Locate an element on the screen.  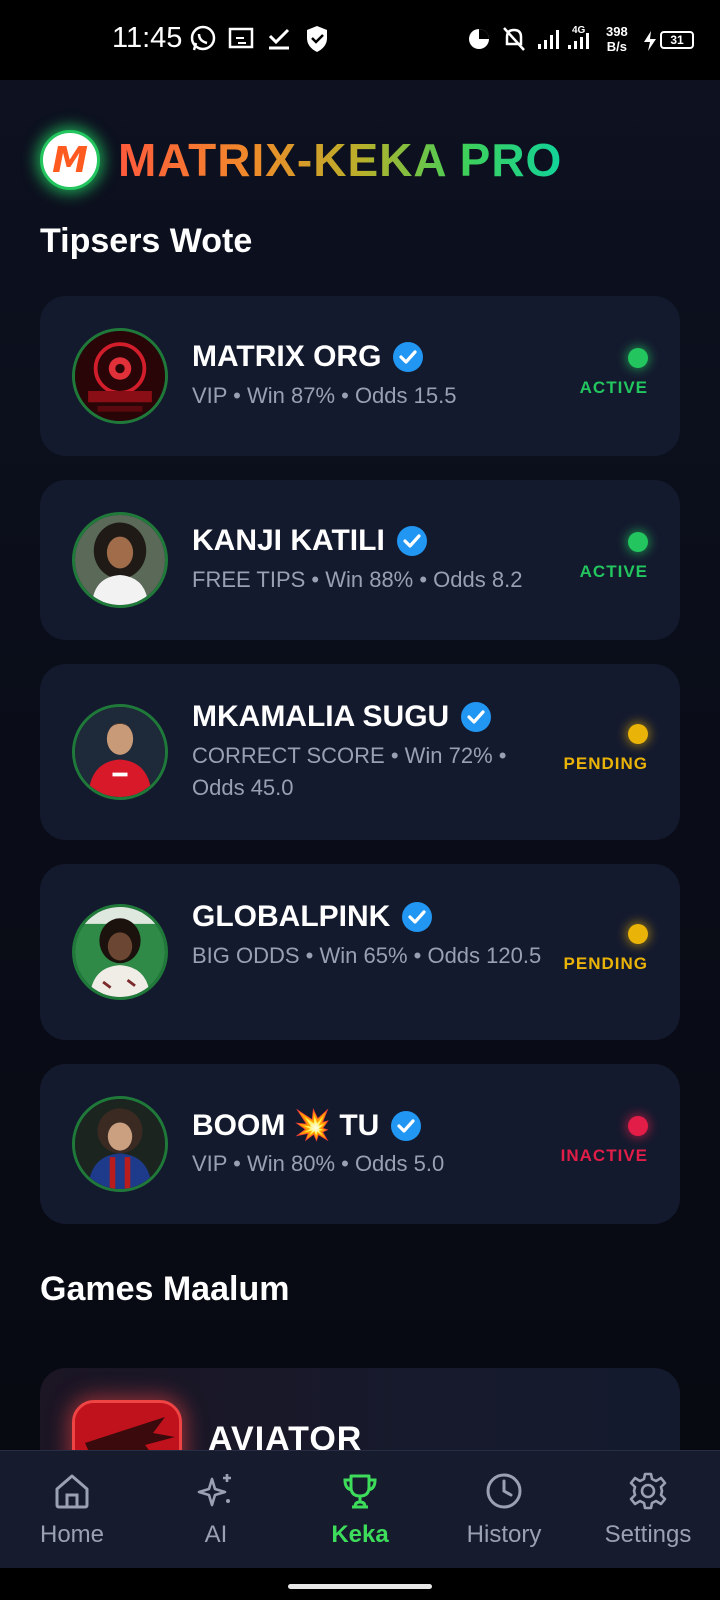
tipster-subtitle: VIP • Win 80% • Odds 5.0 is located at coordinates (318, 1163).